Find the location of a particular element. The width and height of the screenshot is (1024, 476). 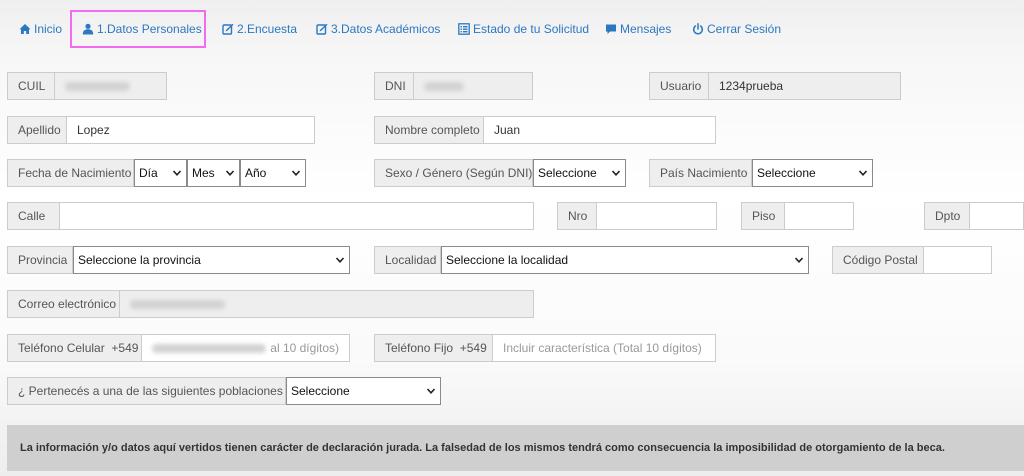

provincia-group: Provincia Seleccione la provincia is located at coordinates (178, 260).